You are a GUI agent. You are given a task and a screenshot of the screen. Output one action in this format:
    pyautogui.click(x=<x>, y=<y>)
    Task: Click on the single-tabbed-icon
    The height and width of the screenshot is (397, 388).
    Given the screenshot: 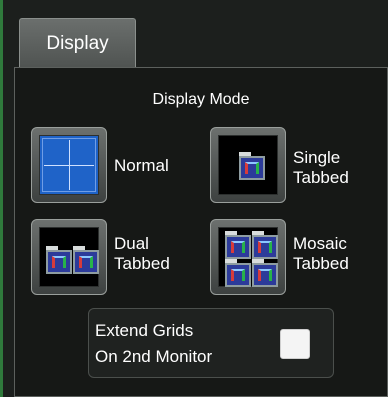 What is the action you would take?
    pyautogui.click(x=248, y=165)
    